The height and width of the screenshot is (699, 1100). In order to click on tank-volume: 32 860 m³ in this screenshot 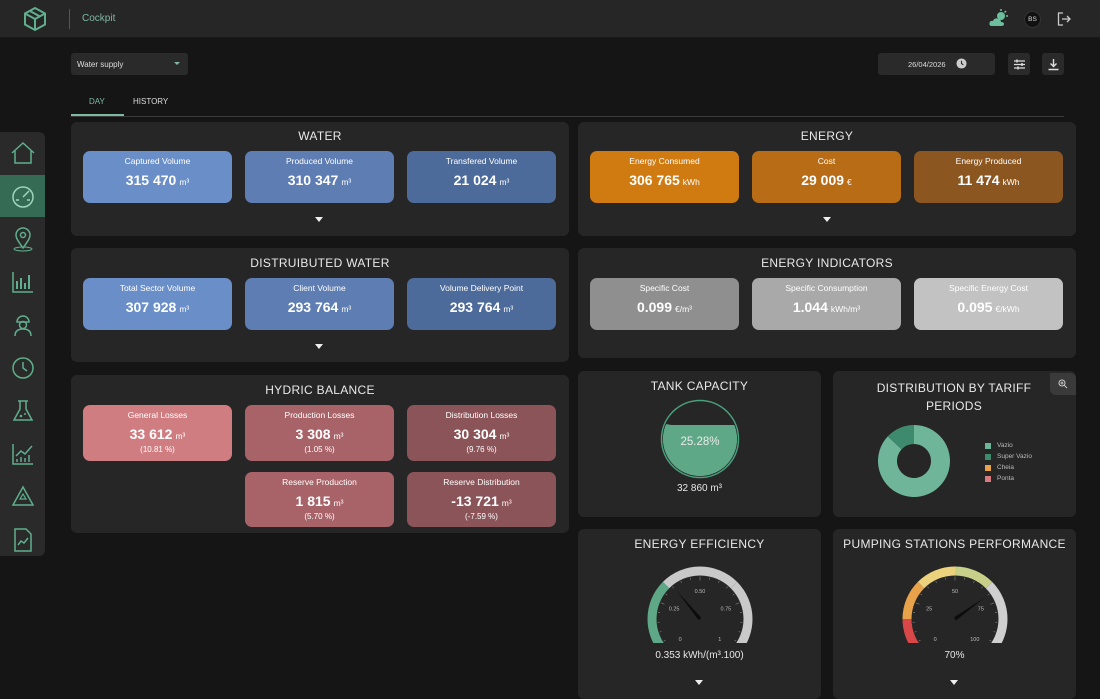, I will do `click(699, 488)`.